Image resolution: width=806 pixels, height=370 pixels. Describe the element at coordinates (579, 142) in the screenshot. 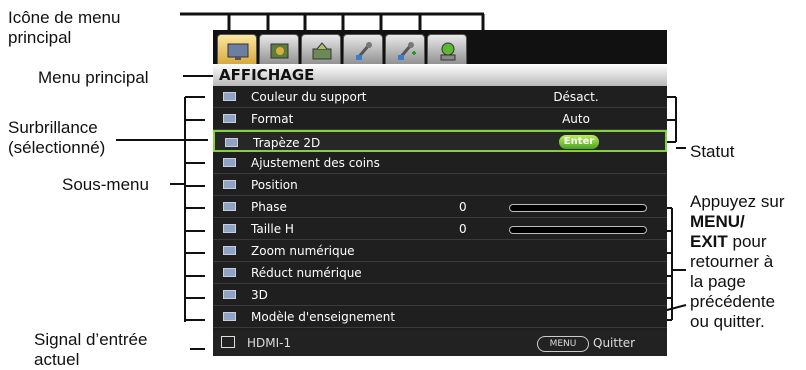

I see `enter-button: Enter` at that location.